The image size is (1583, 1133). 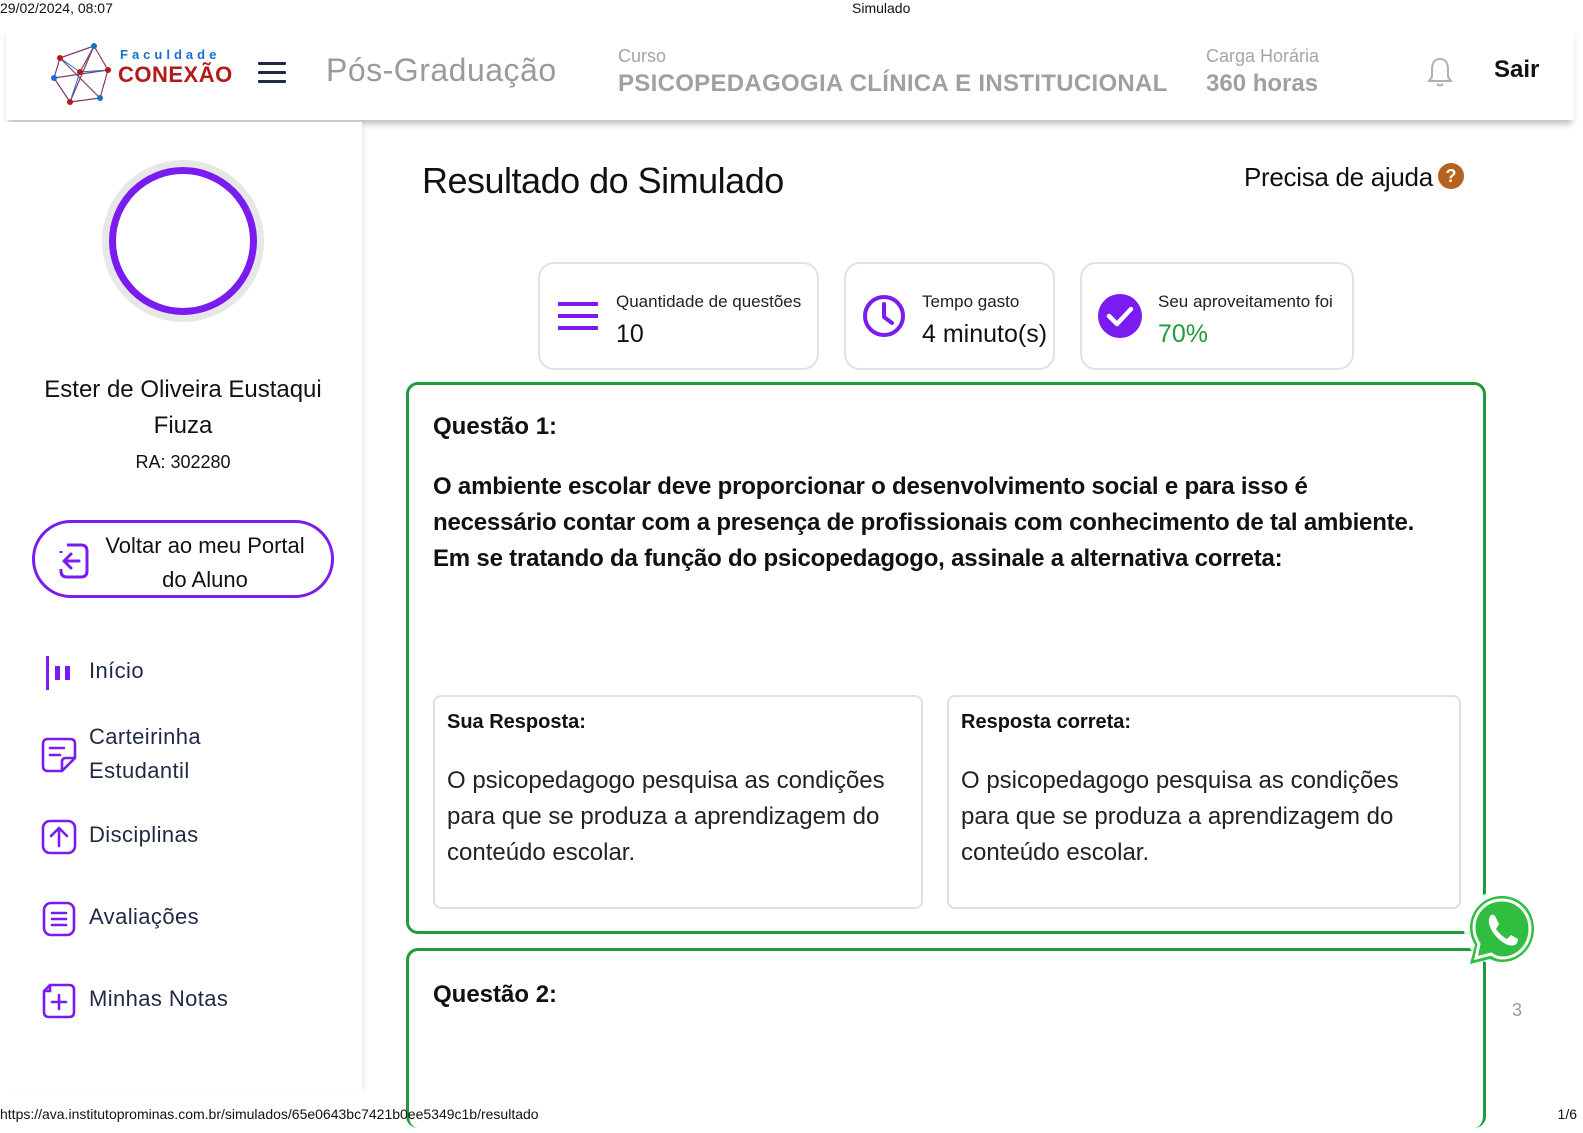 What do you see at coordinates (1183, 334) in the screenshot?
I see `stat-value-score: 70%` at bounding box center [1183, 334].